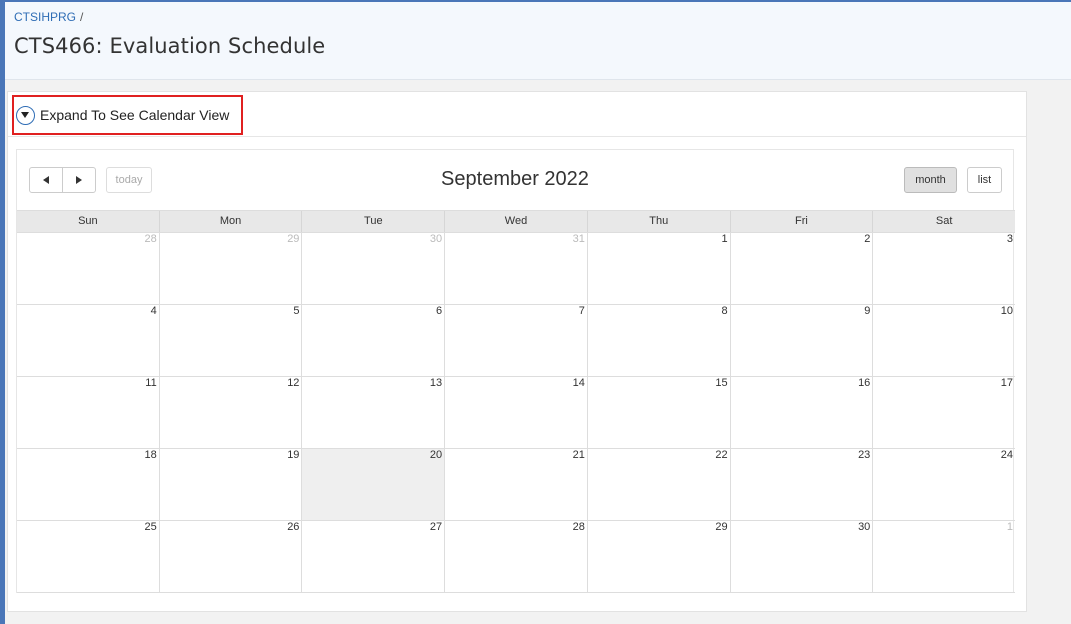 Image resolution: width=1071 pixels, height=624 pixels. I want to click on calendar-day-cell: 14, so click(516, 412).